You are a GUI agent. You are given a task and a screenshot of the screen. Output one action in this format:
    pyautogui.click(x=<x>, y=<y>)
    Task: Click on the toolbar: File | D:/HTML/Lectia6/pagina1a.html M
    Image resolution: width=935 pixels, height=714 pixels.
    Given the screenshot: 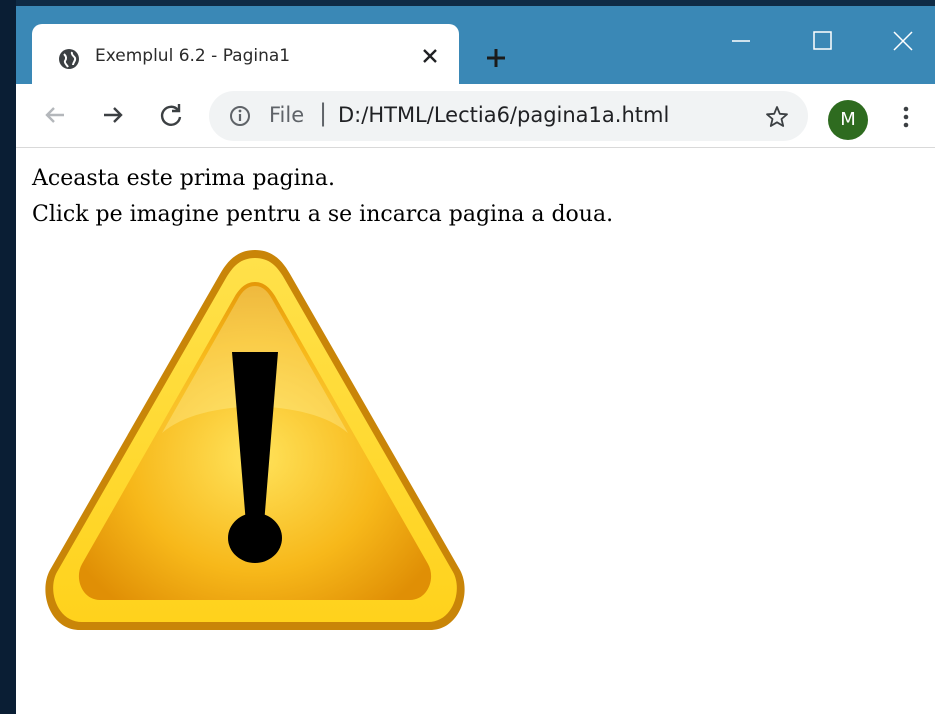 What is the action you would take?
    pyautogui.click(x=475, y=116)
    